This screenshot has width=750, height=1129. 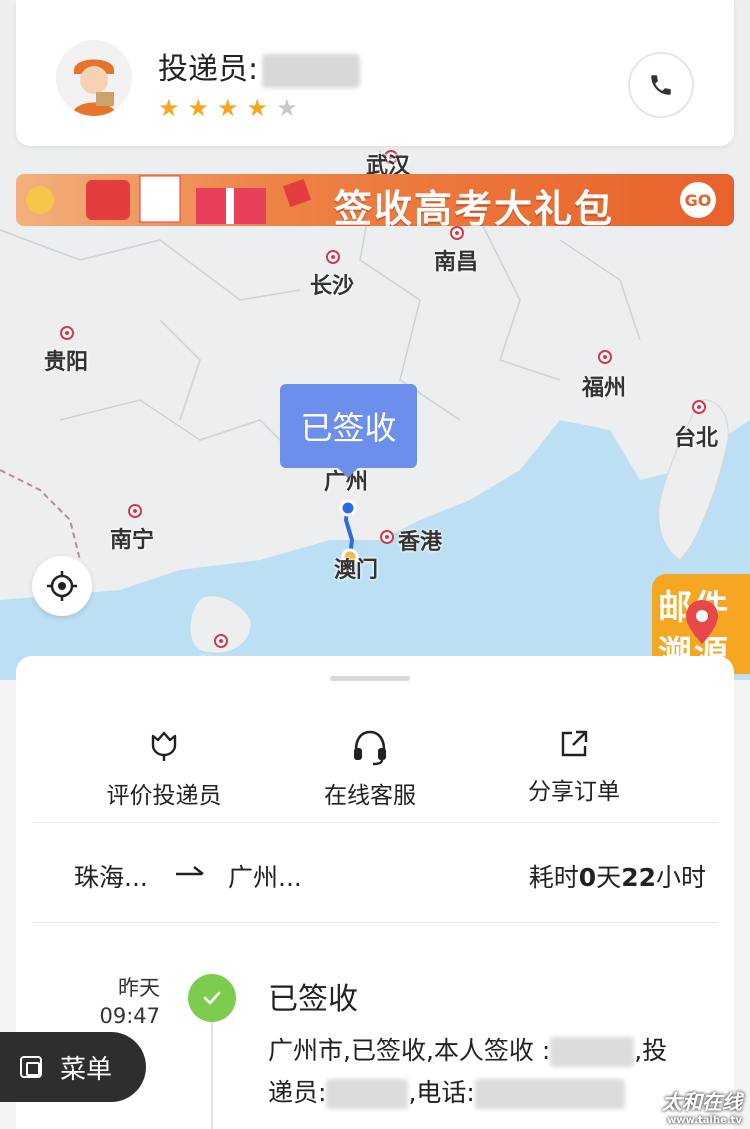 I want to click on route-summary: 珠海... 广州... 耗时0天22小时, so click(x=375, y=876).